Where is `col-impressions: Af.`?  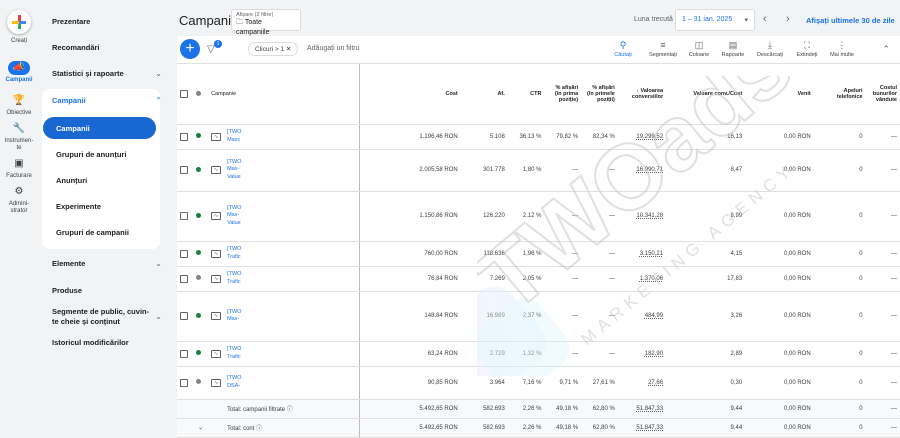
col-impressions: Af. is located at coordinates (484, 94).